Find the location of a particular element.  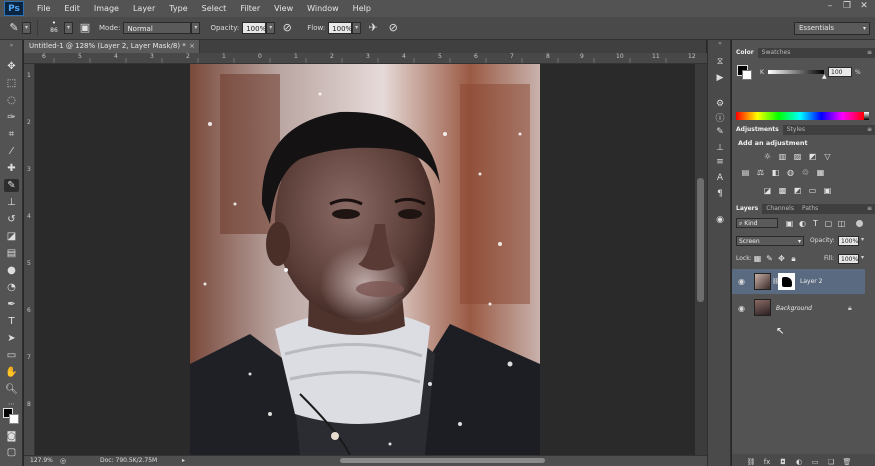

layer-mask-thumbnail is located at coordinates (786, 281).